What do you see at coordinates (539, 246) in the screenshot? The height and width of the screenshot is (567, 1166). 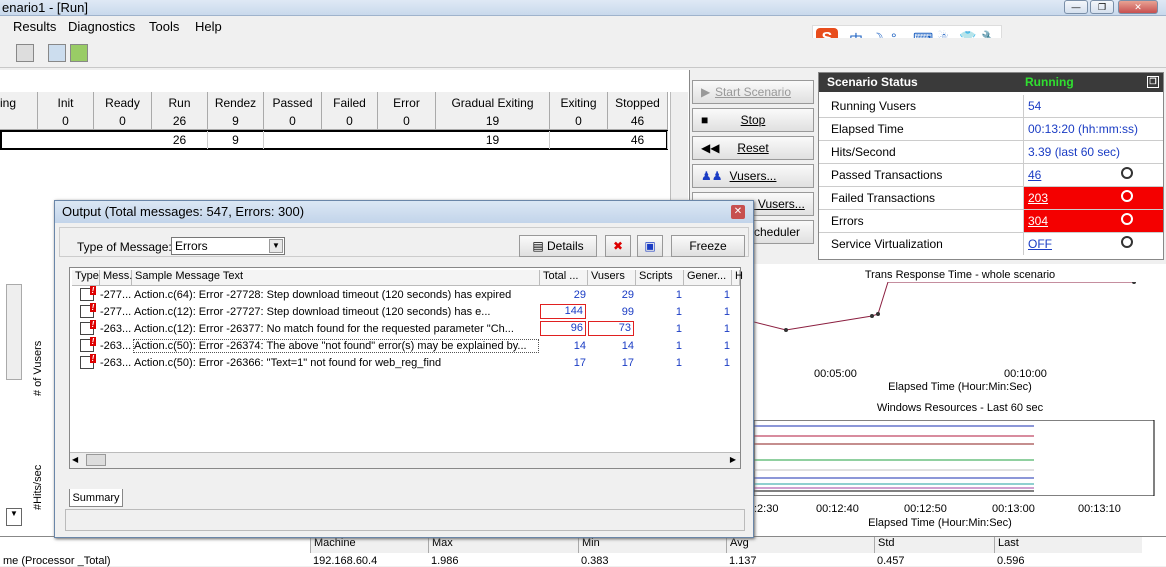 I see `details-icon: ▤` at bounding box center [539, 246].